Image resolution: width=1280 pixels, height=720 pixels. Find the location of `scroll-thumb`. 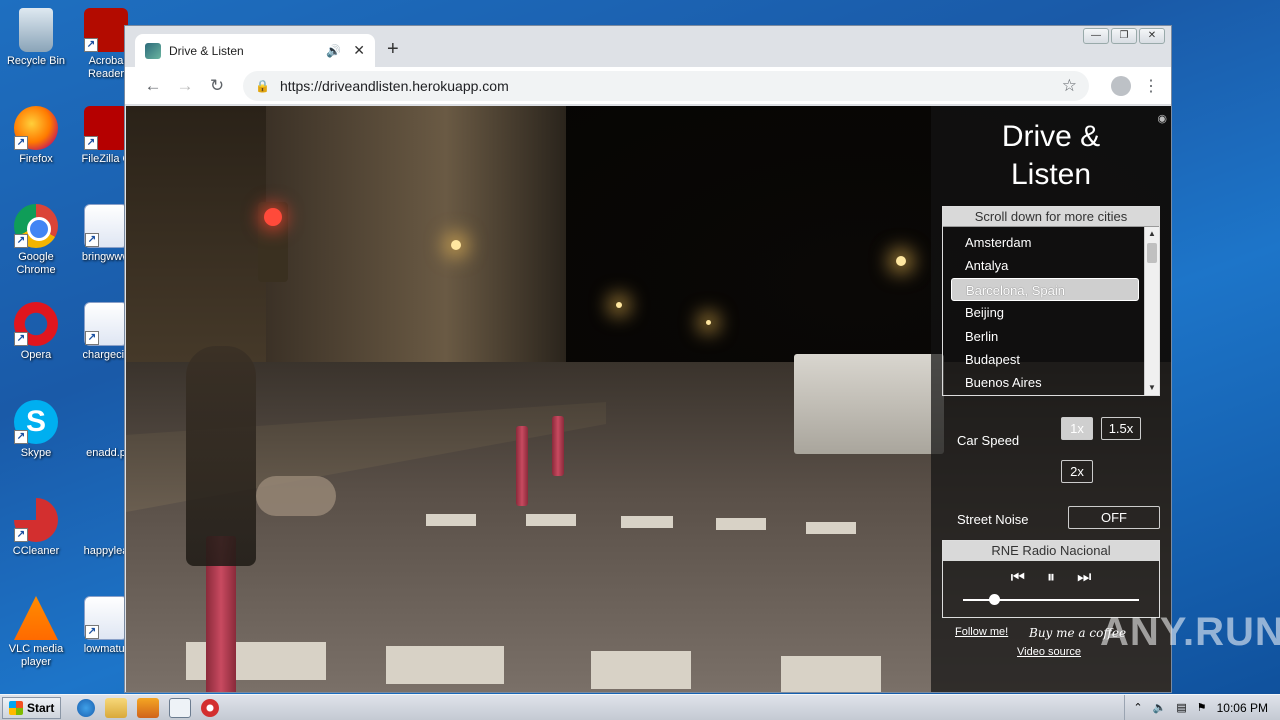

scroll-thumb is located at coordinates (1152, 253).